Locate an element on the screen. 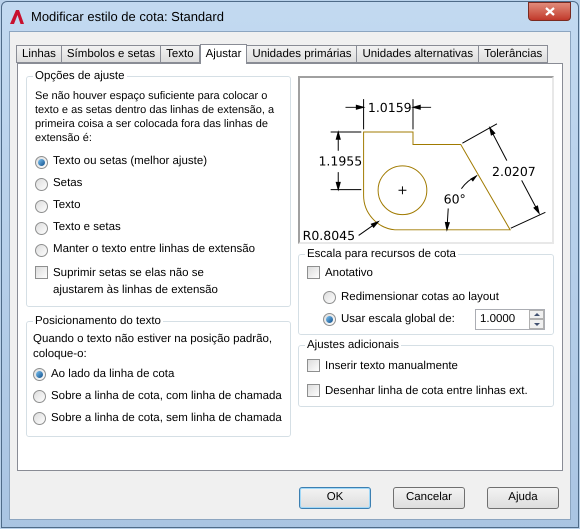  option-label: Suprimir setas se elas não se ajustarem às linhas de extensão is located at coordinates (136, 282).